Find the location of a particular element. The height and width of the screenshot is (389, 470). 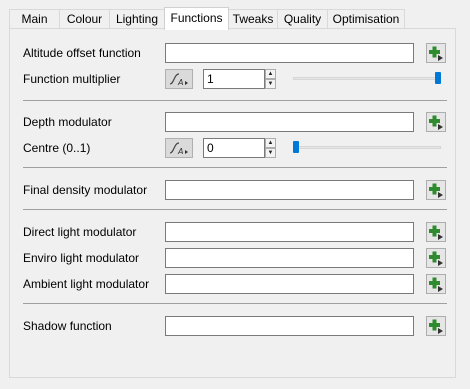

function-multiplier-slider is located at coordinates (367, 78).